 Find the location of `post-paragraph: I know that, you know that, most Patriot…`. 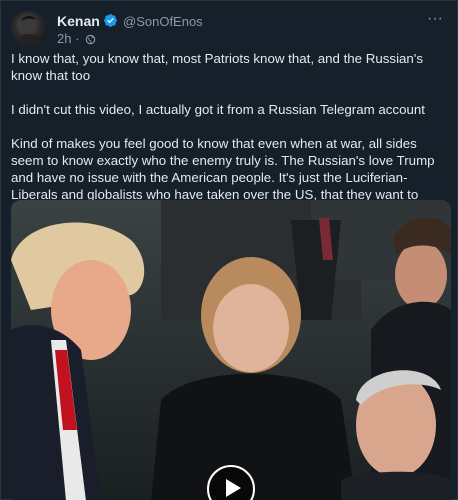

post-paragraph: I know that, you know that, most Patriot… is located at coordinates (217, 67).